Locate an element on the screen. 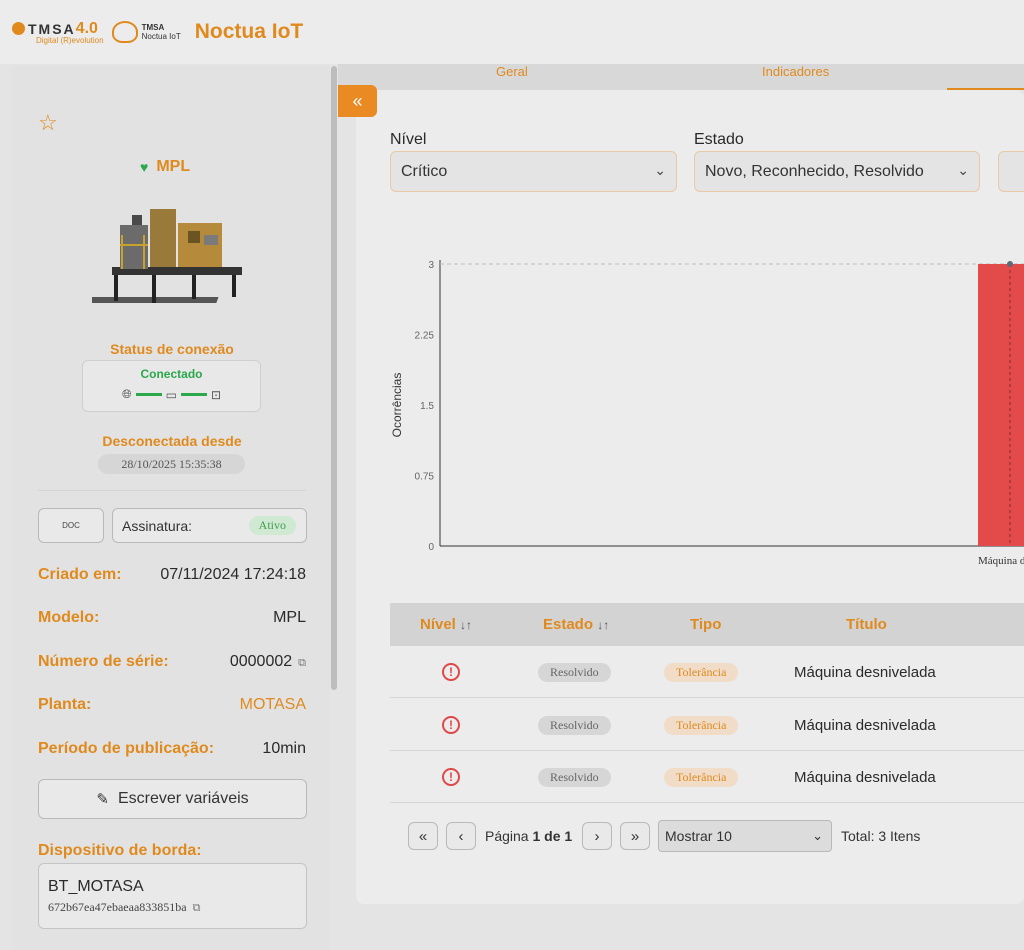 This screenshot has height=950, width=1024. y-tick-label: 3 is located at coordinates (431, 265).